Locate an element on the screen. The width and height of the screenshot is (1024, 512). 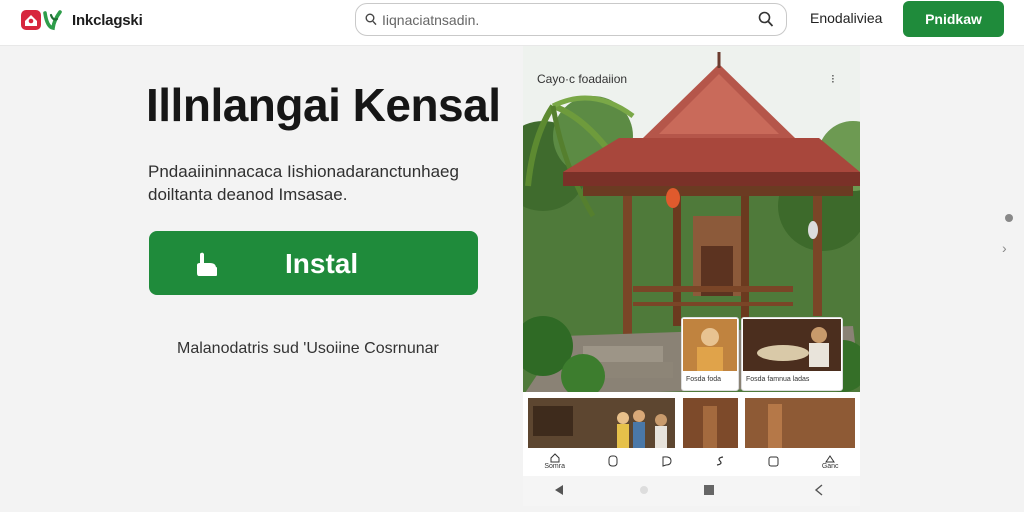
search-icon is located at coordinates (766, 19).